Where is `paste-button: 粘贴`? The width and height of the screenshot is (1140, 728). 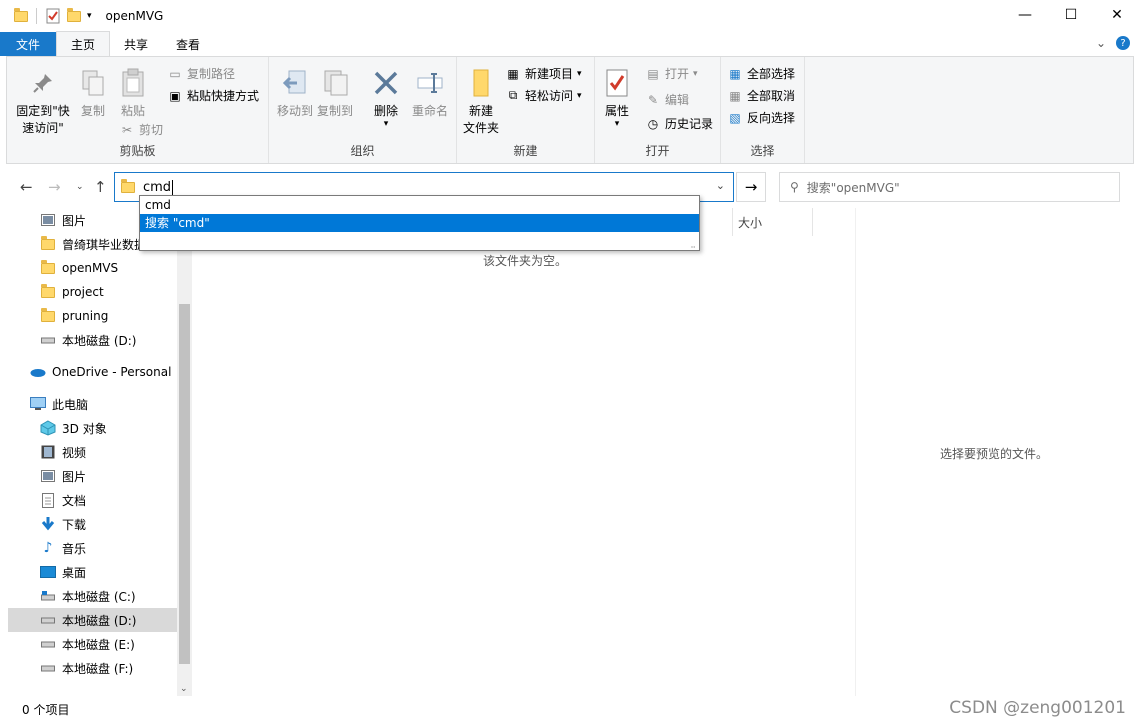
paste-button: 粘贴 is located at coordinates (133, 93).